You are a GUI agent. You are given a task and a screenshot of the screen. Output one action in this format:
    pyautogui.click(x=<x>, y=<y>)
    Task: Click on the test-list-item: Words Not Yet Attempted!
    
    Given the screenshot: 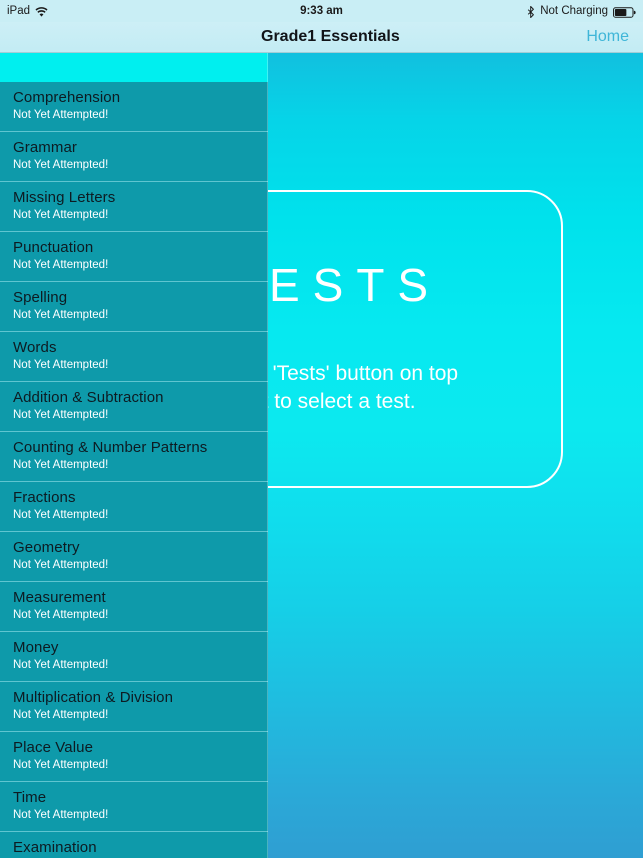 What is the action you would take?
    pyautogui.click(x=134, y=357)
    